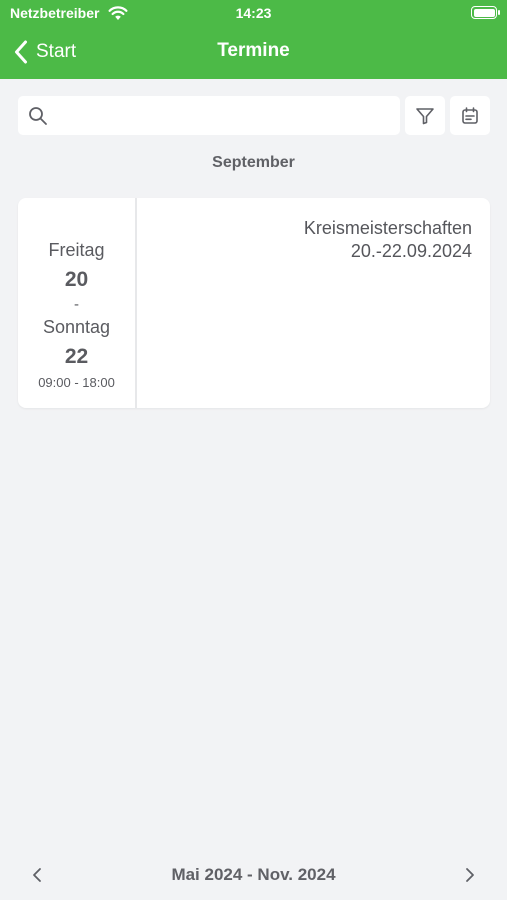  I want to click on battery-level, so click(484, 12).